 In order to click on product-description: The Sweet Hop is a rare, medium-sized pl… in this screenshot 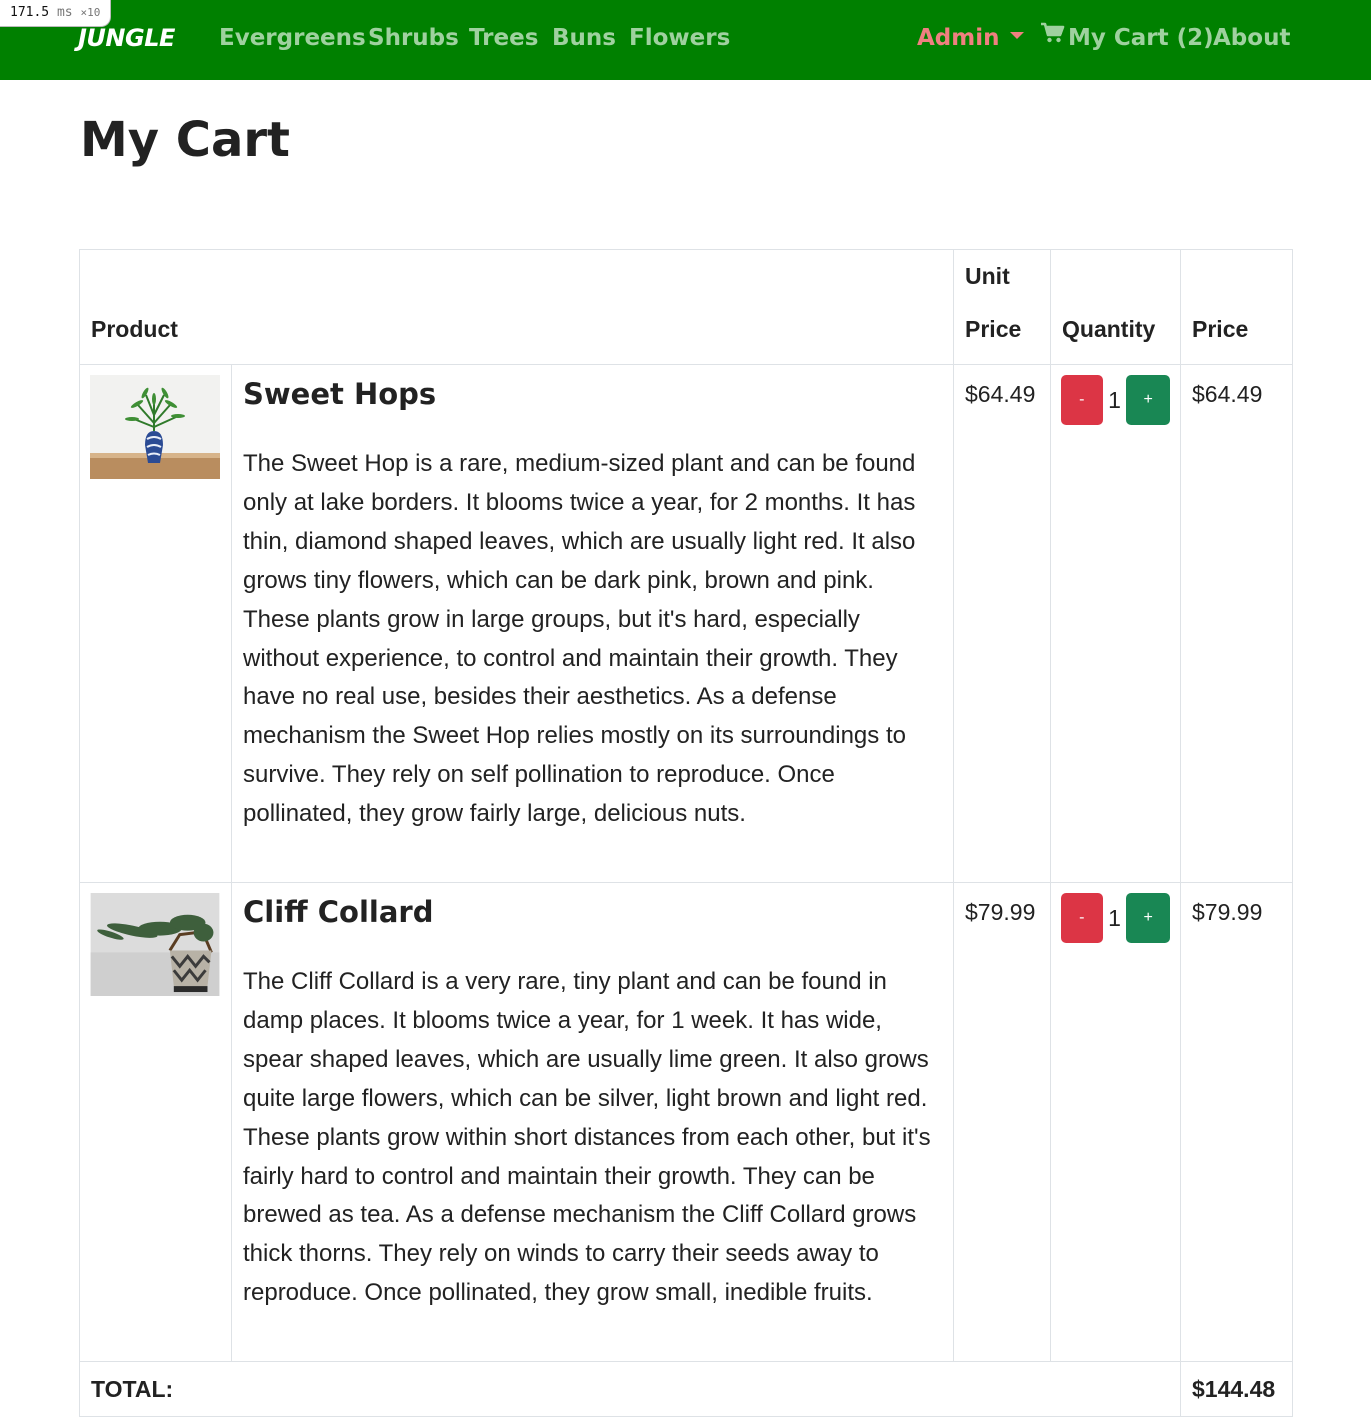, I will do `click(579, 639)`.